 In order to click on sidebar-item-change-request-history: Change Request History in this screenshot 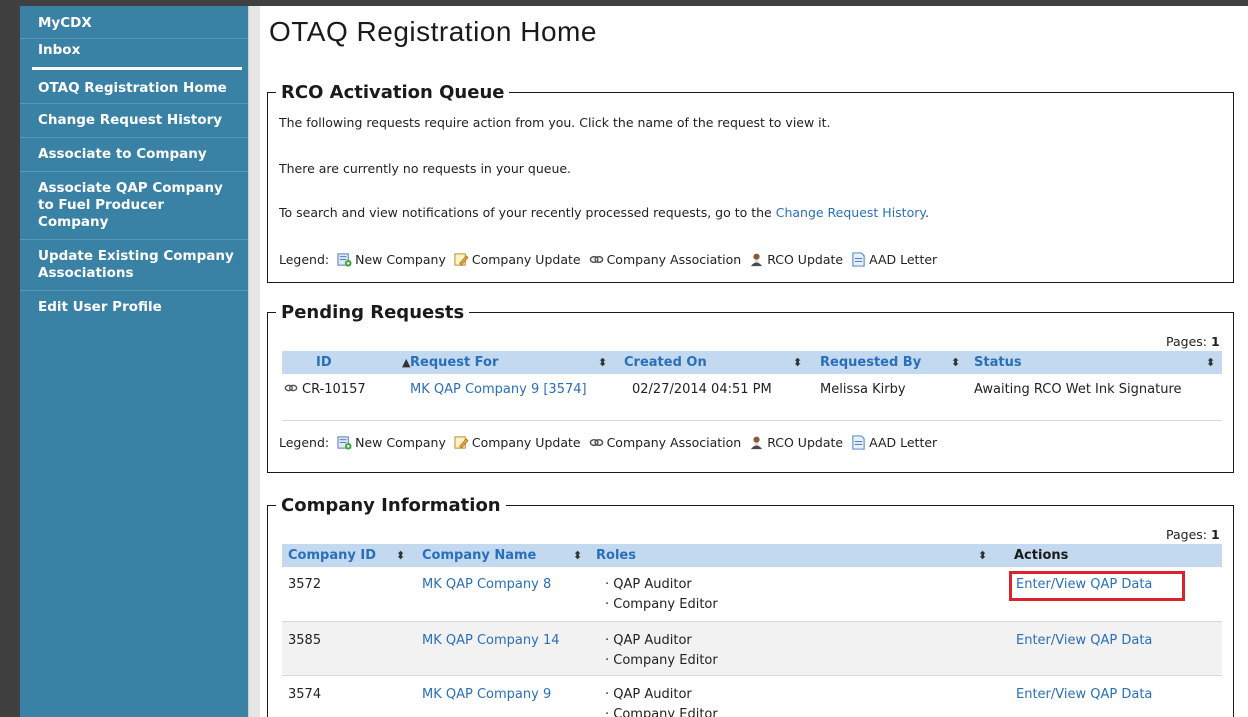, I will do `click(134, 121)`.